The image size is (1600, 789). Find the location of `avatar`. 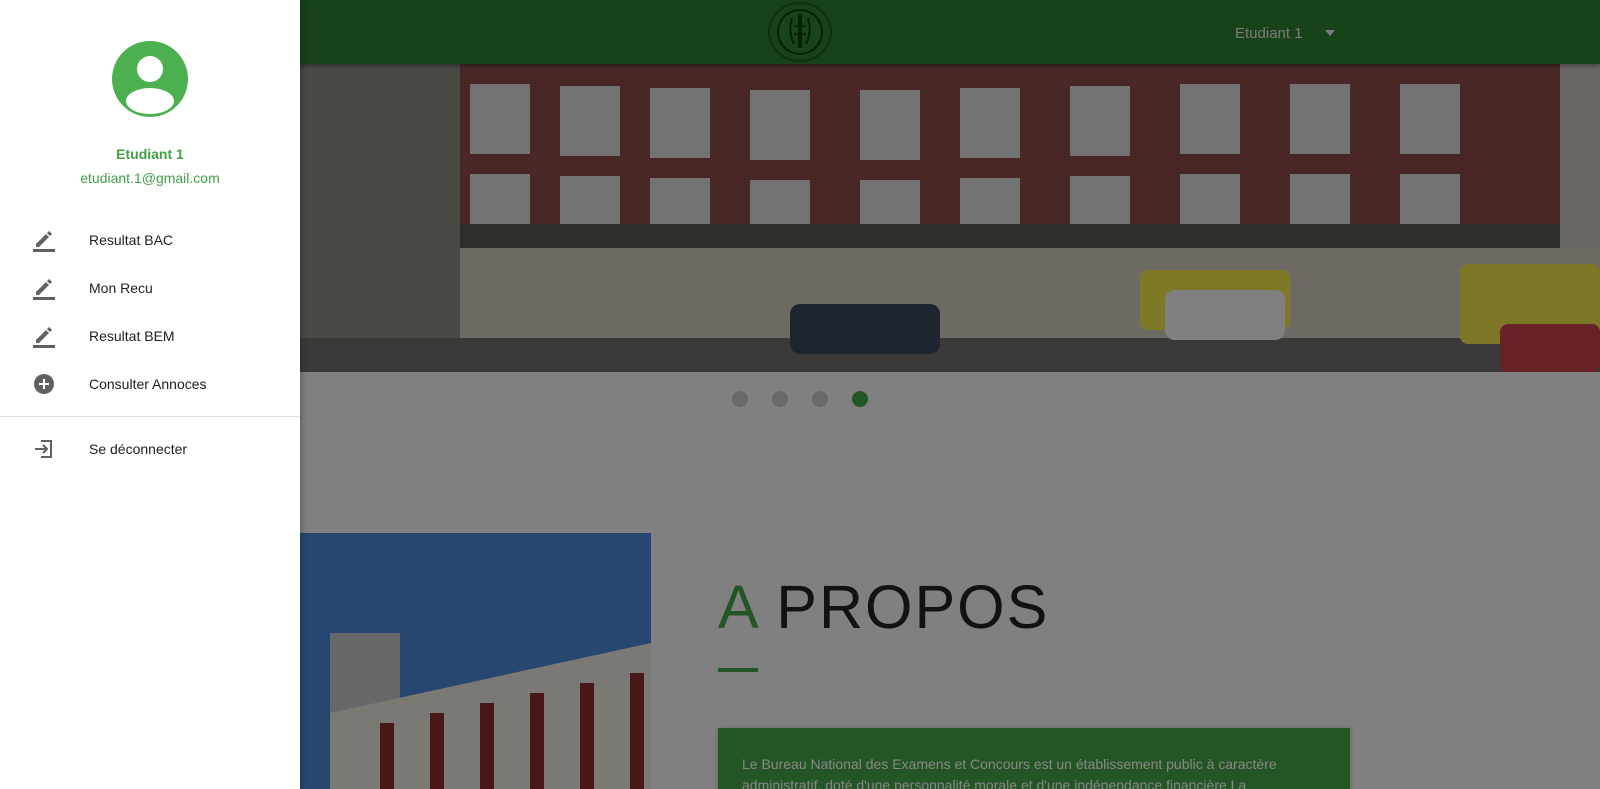

avatar is located at coordinates (150, 79).